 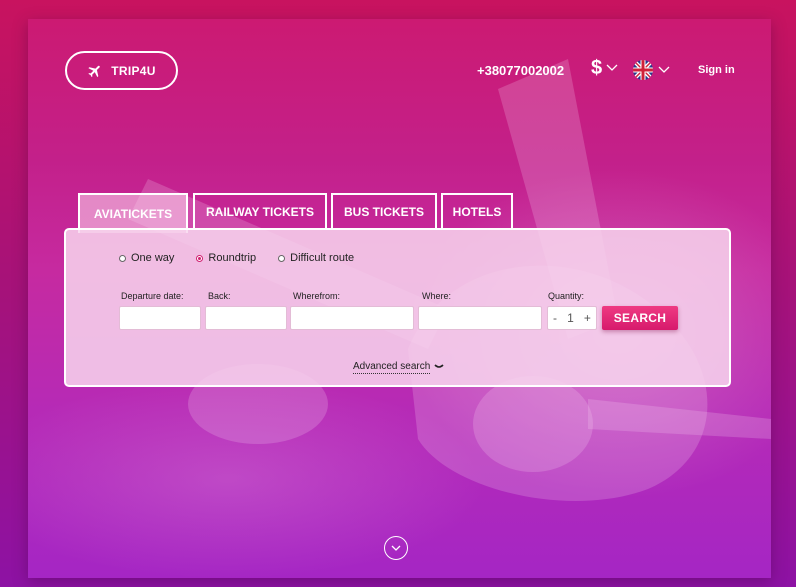 I want to click on quantity-increment-button: +, so click(x=587, y=318).